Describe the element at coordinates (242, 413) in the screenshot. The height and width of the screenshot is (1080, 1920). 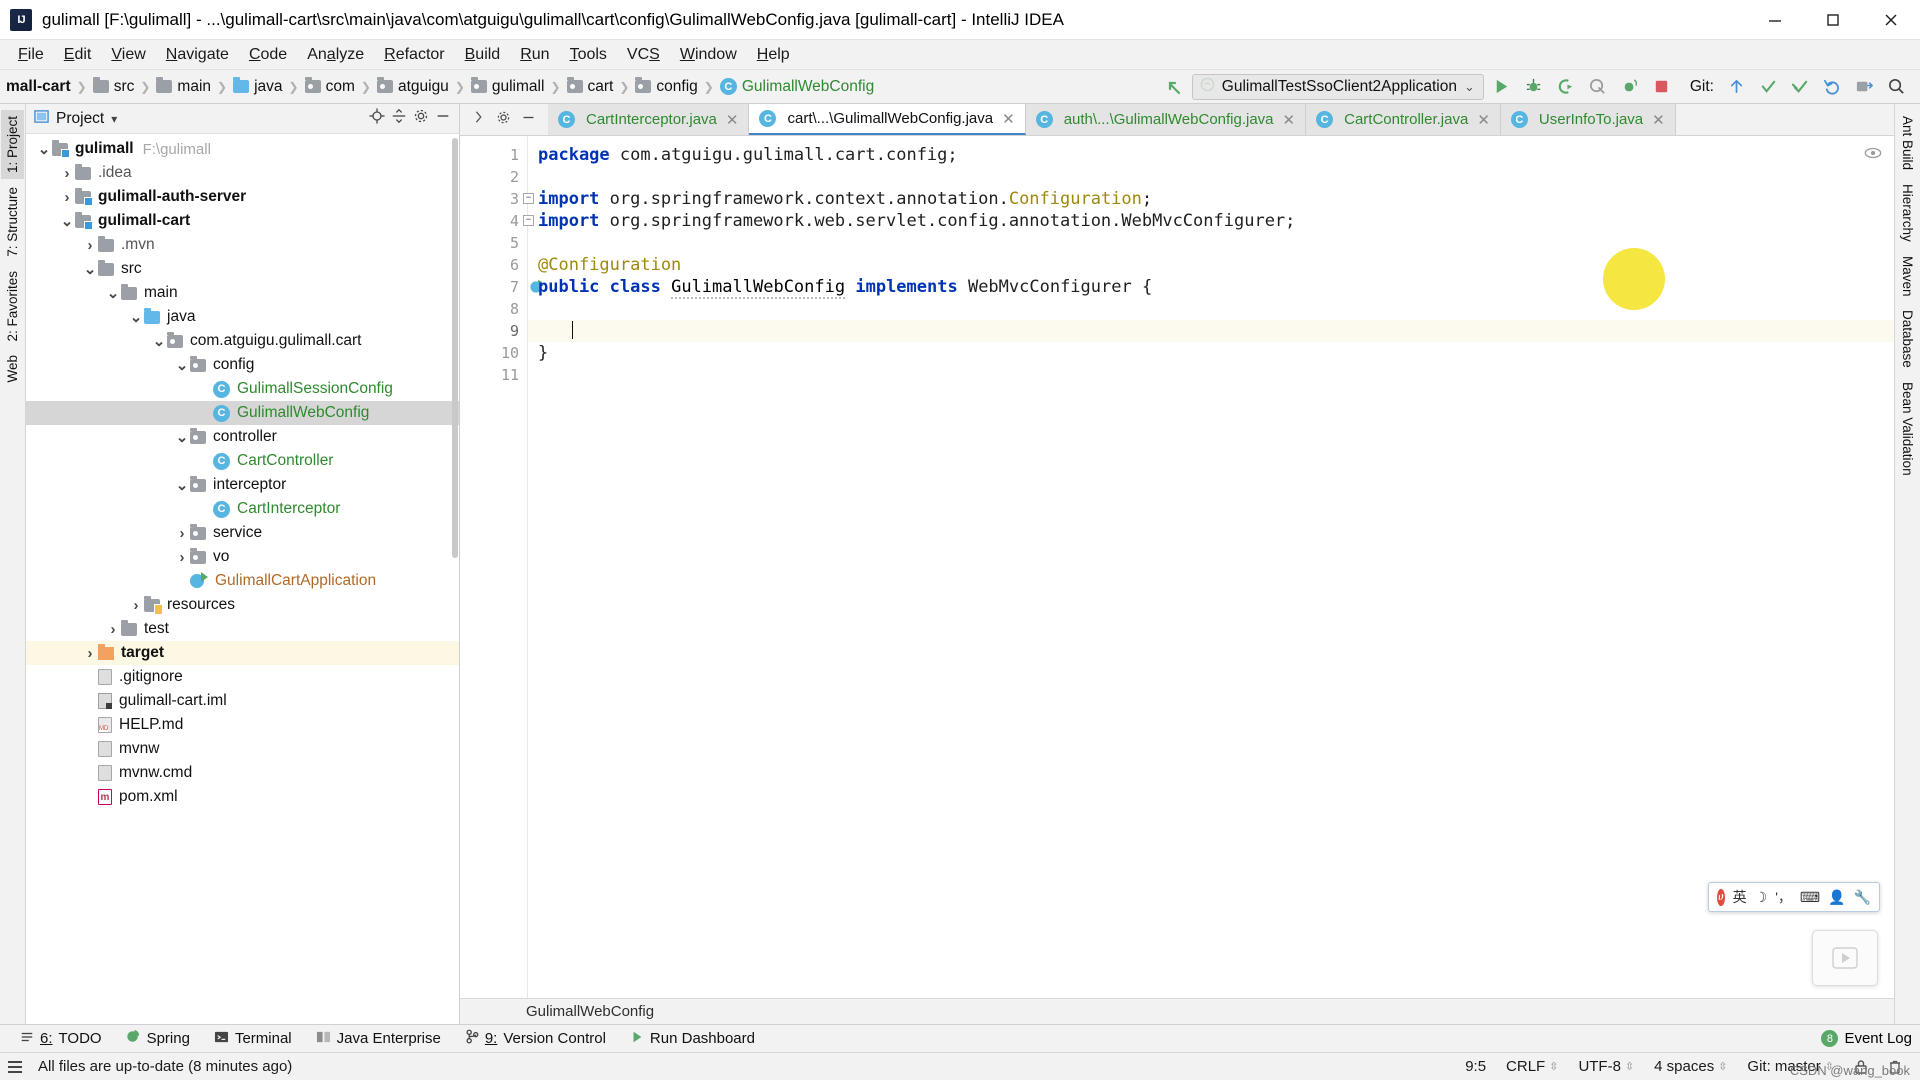
I see `tree-node-gulimallwebconfig: ›CGulimallWebConfig` at that location.